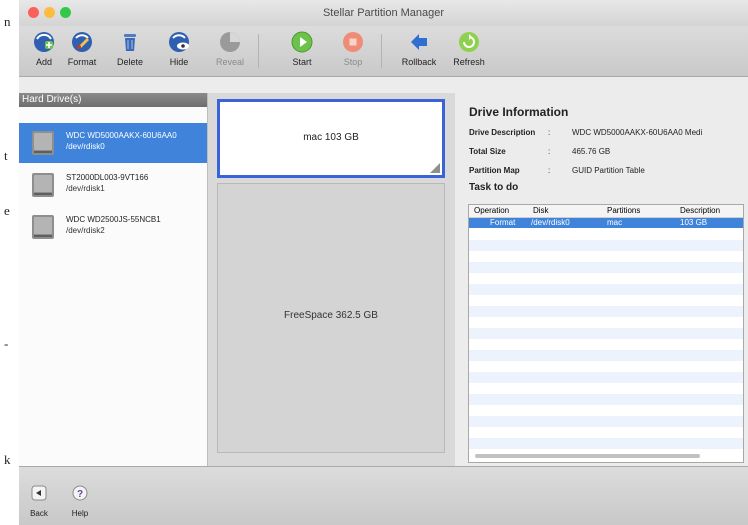 The image size is (748, 525). I want to click on drive-item-rdisk2: WDC WD2500JS-55NCB1 /dev/rdisk2, so click(113, 227).